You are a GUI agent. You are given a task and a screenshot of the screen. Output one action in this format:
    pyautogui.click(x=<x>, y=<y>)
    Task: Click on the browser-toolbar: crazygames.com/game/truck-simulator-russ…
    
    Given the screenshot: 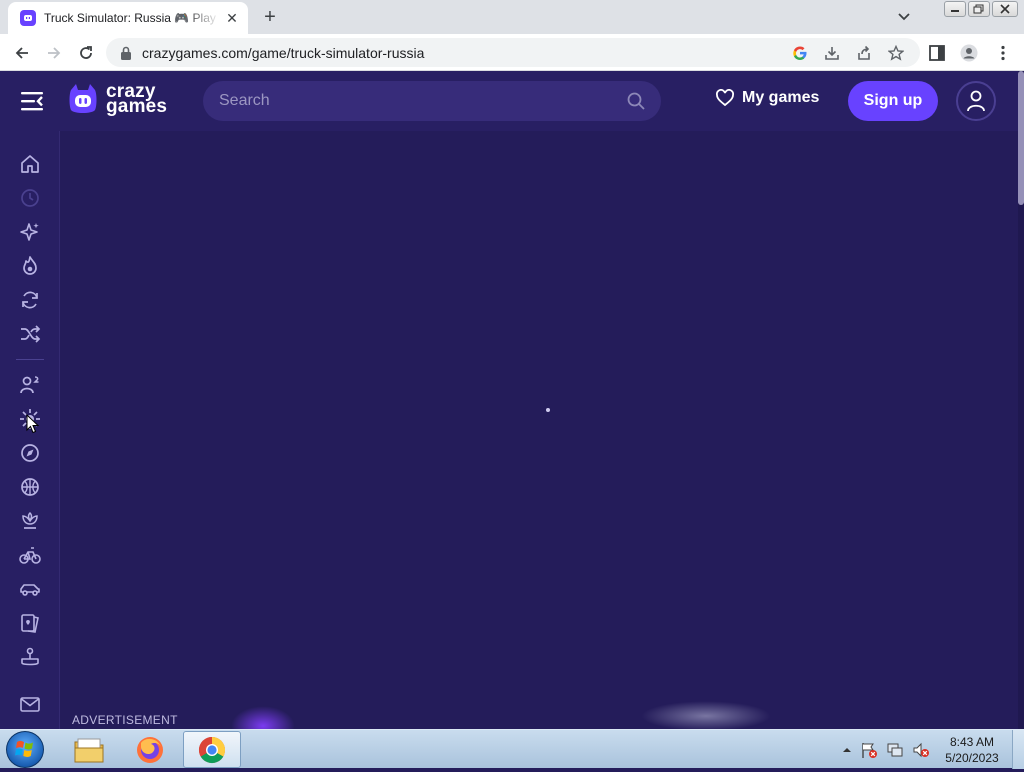 What is the action you would take?
    pyautogui.click(x=512, y=52)
    